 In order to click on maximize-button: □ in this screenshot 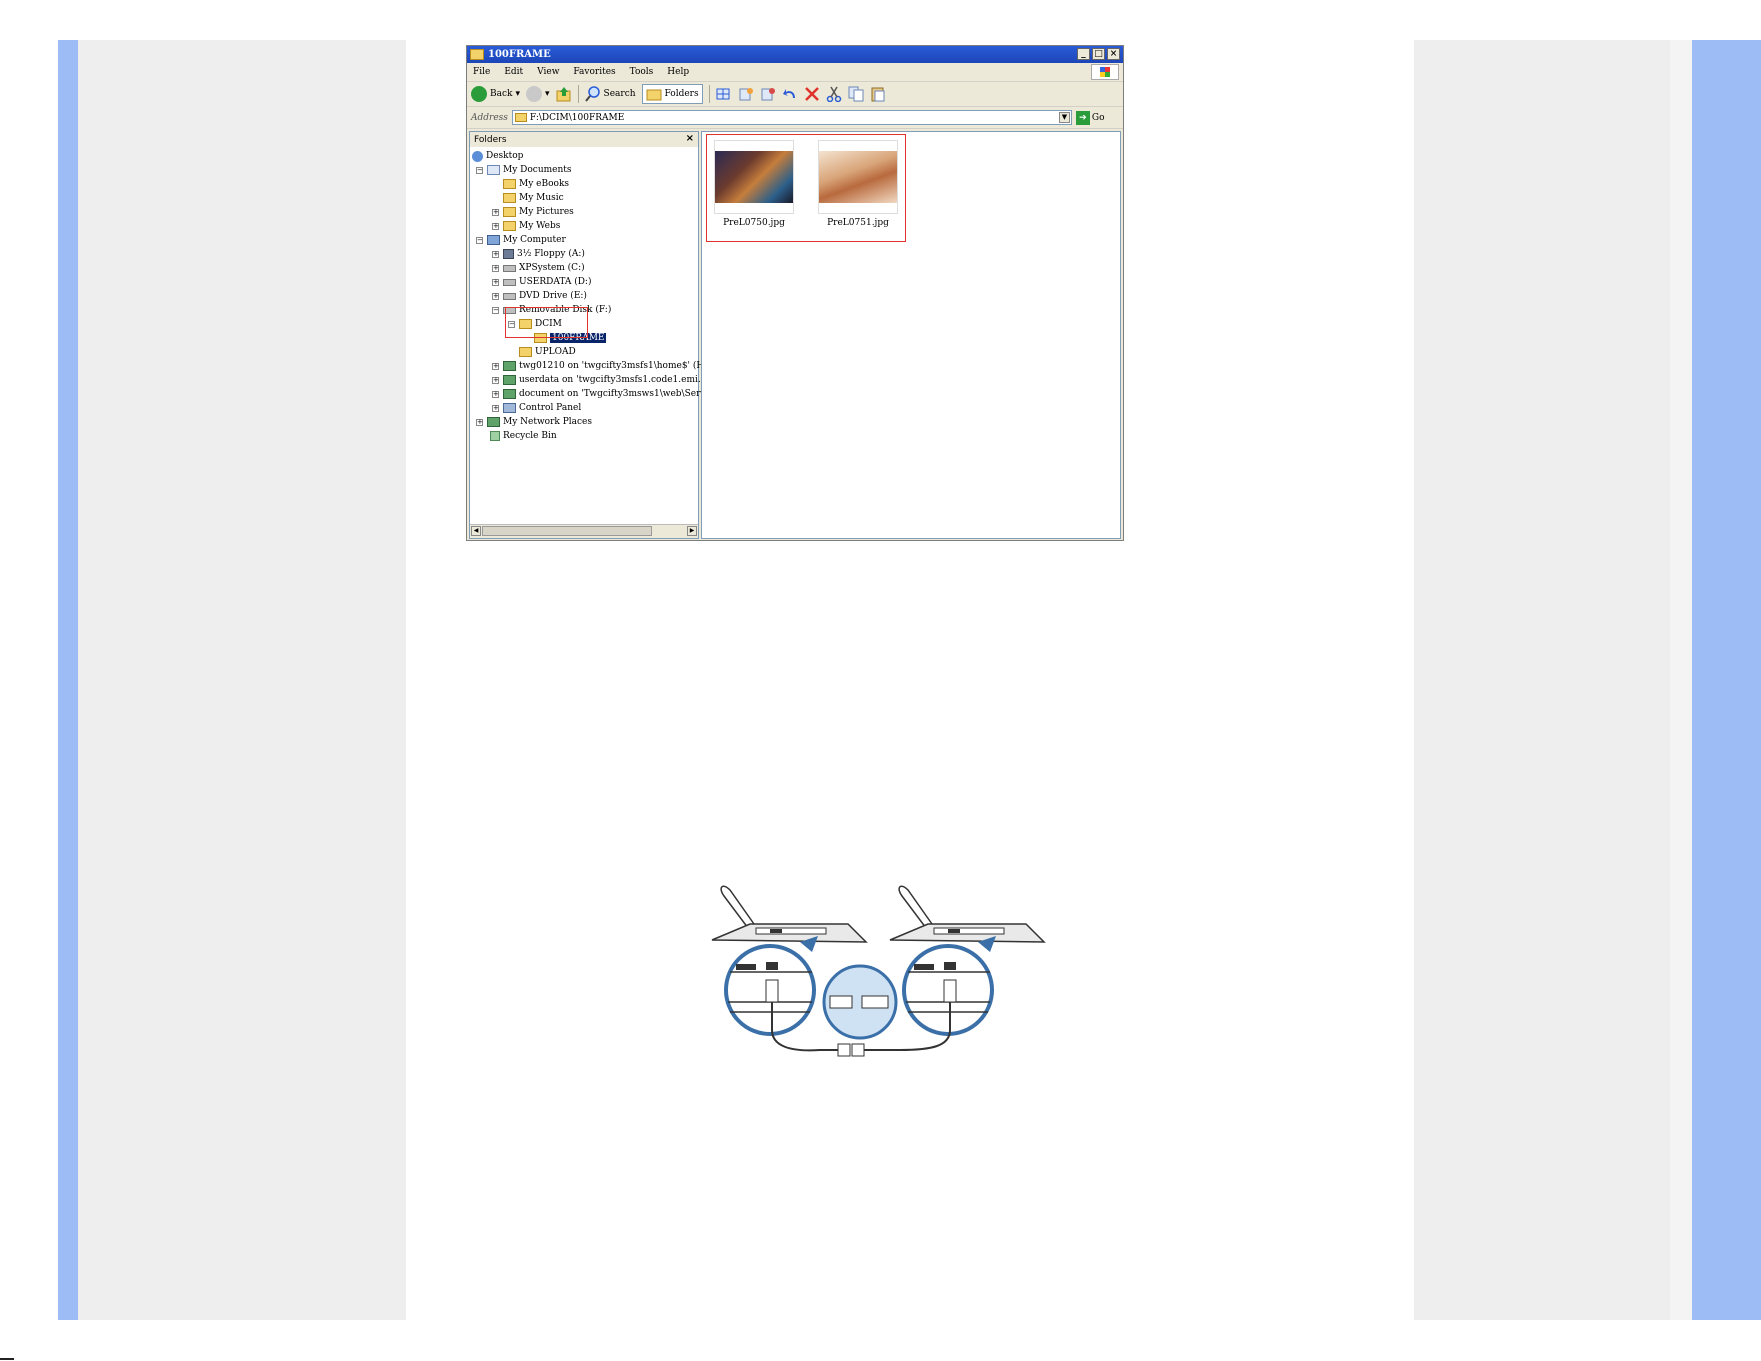, I will do `click(1098, 54)`.